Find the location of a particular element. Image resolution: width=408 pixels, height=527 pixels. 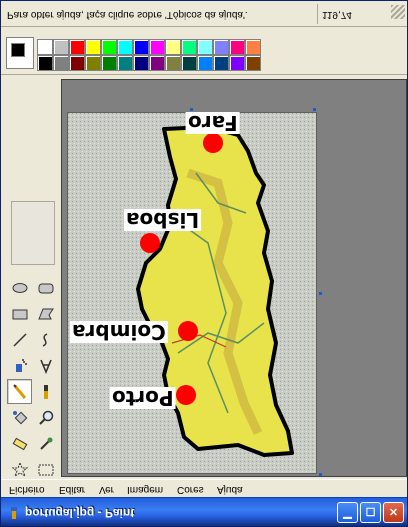

close-button: ✕ is located at coordinates (393, 512).